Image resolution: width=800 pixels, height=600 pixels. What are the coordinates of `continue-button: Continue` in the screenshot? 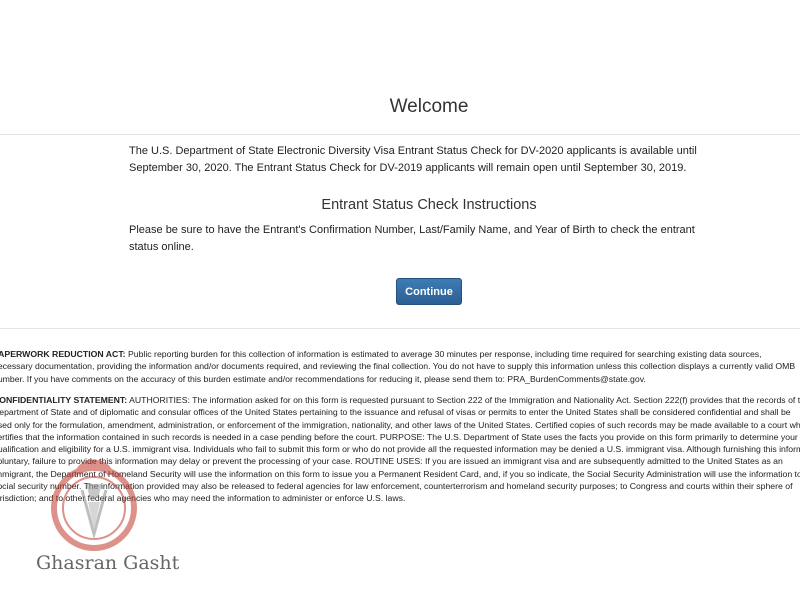 It's located at (429, 291).